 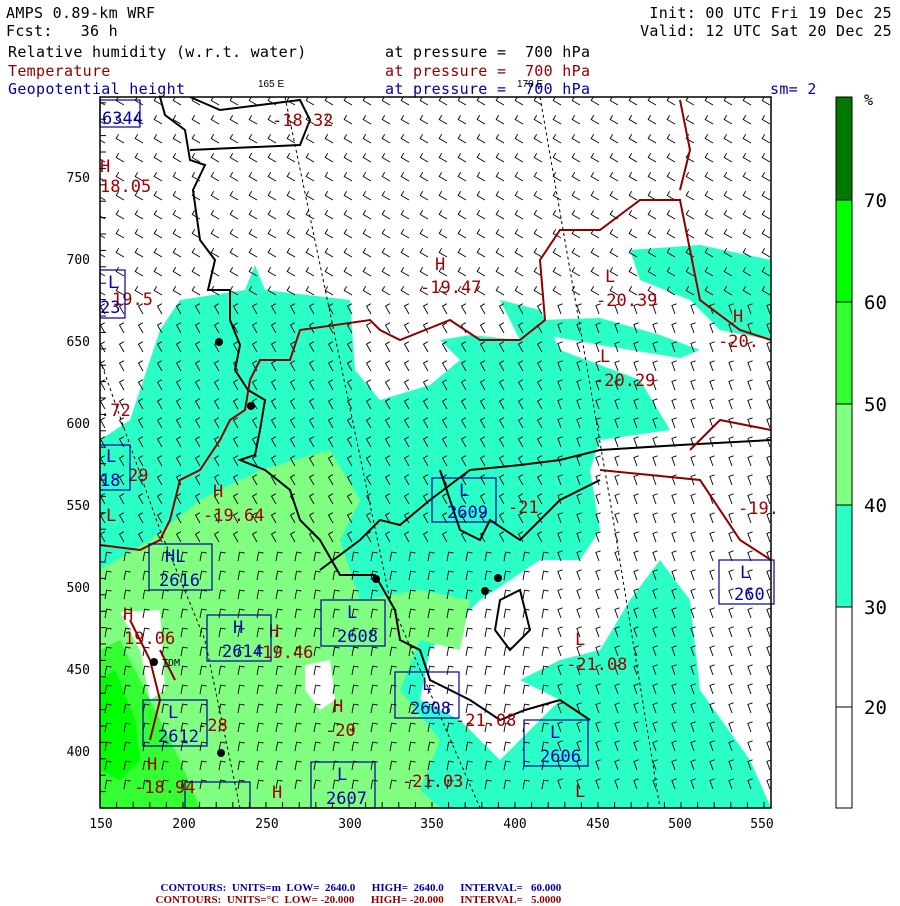 I want to click on station-dot, so click(x=376, y=579).